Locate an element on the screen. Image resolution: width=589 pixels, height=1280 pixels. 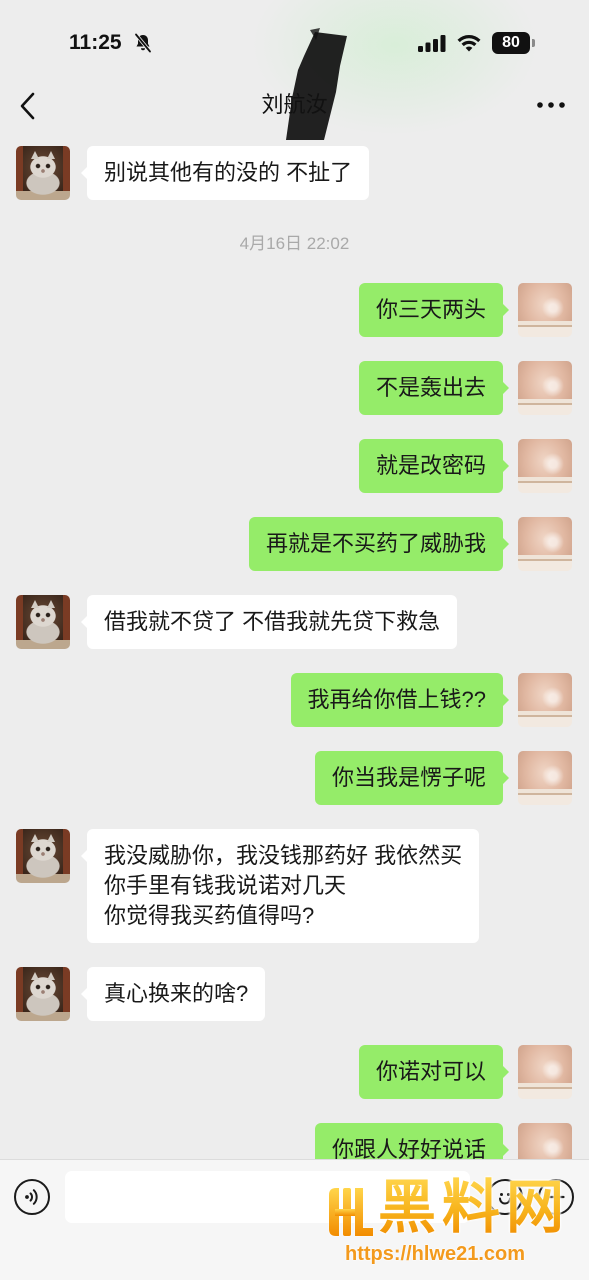
message-row: 借我就不贷了 不借我就先贷下救急 is located at coordinates (294, 622).